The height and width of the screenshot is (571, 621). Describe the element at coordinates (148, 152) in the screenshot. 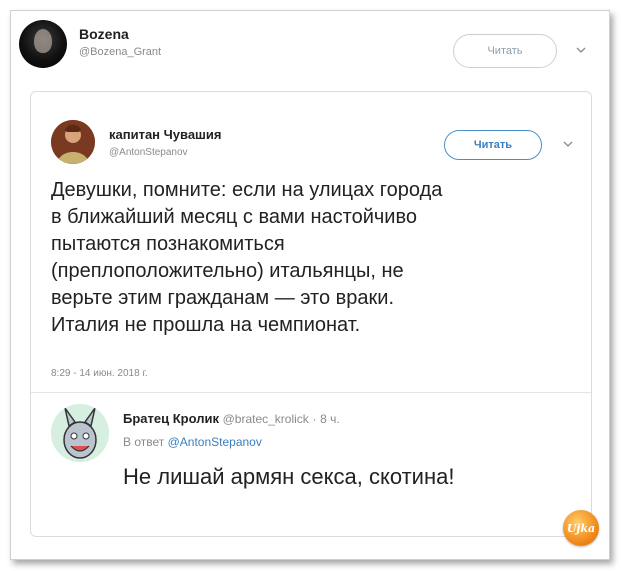

I see `quoted-author-handle: @AntonStepanov` at that location.